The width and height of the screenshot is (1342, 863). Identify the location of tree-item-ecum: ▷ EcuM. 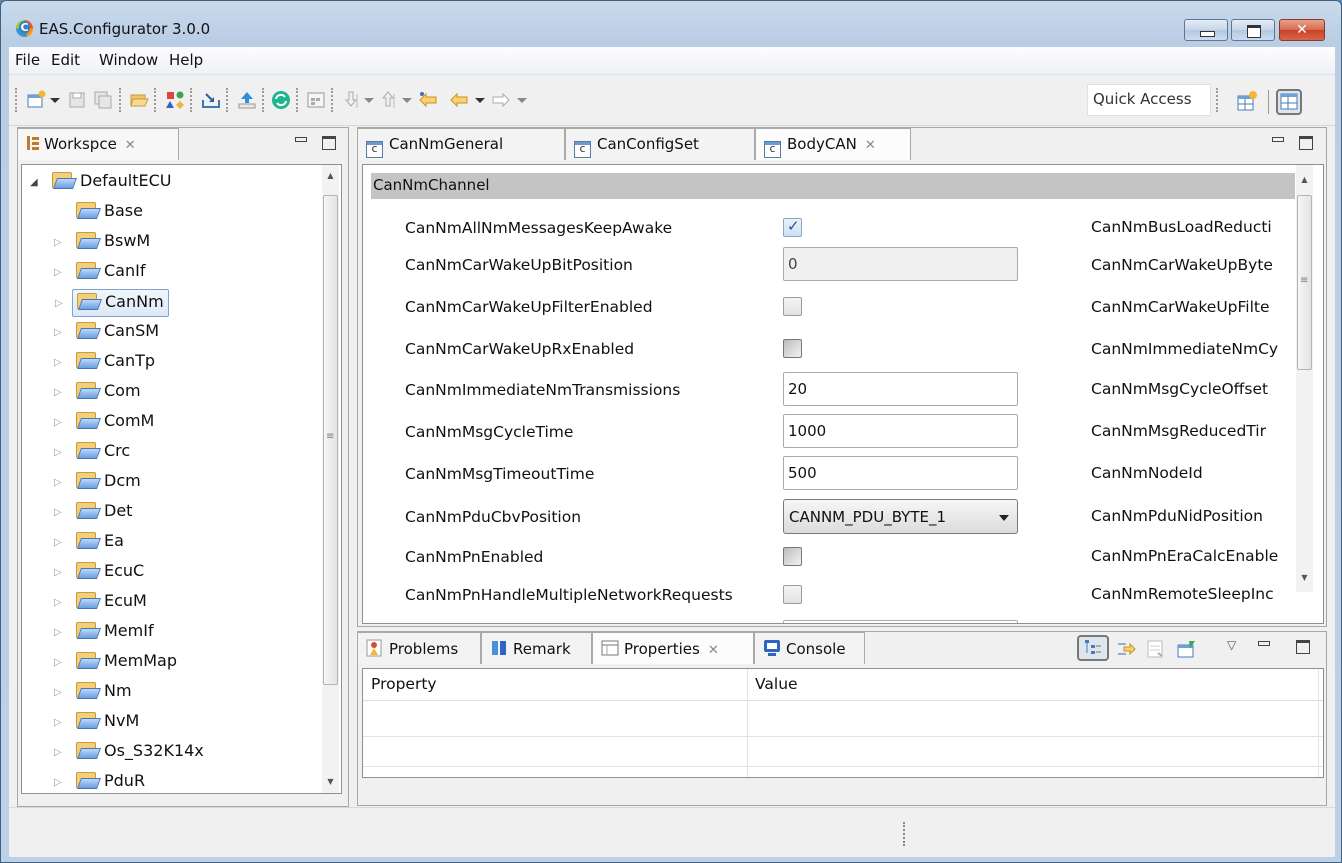
(102, 603).